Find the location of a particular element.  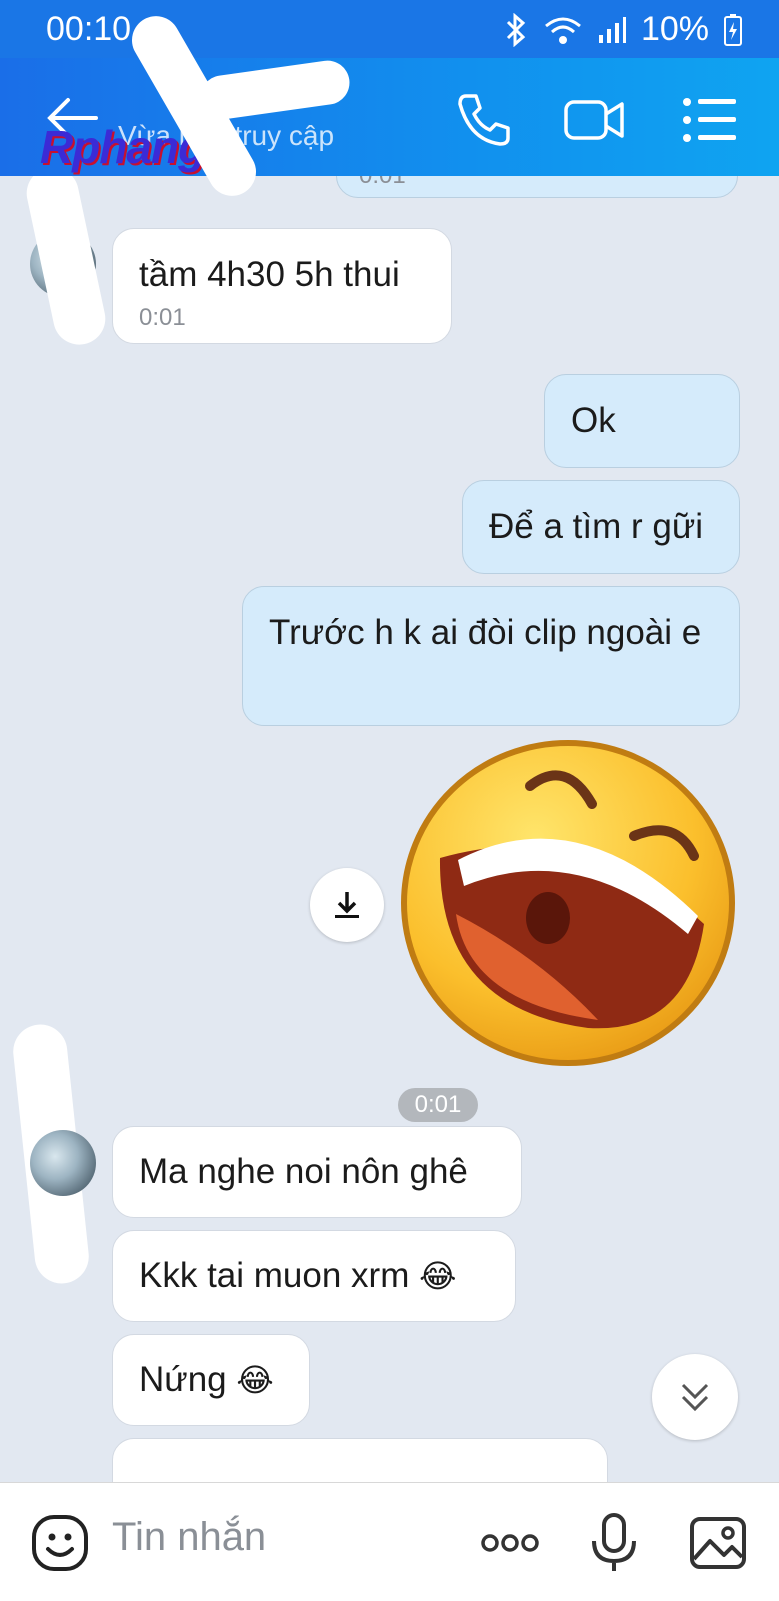

message-composer: Tin nhắn is located at coordinates (389, 1541).